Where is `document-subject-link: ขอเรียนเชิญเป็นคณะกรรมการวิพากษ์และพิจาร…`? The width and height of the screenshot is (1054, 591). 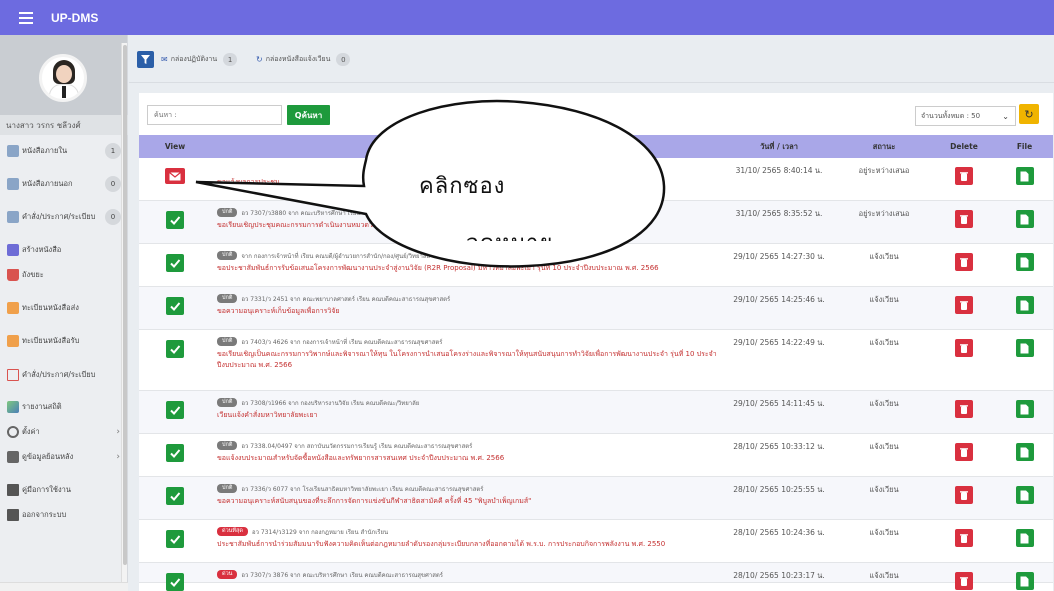
document-subject-link: ขอเรียนเชิญเป็นคณะกรรมการวิพากษ์และพิจาร… is located at coordinates (469, 360).